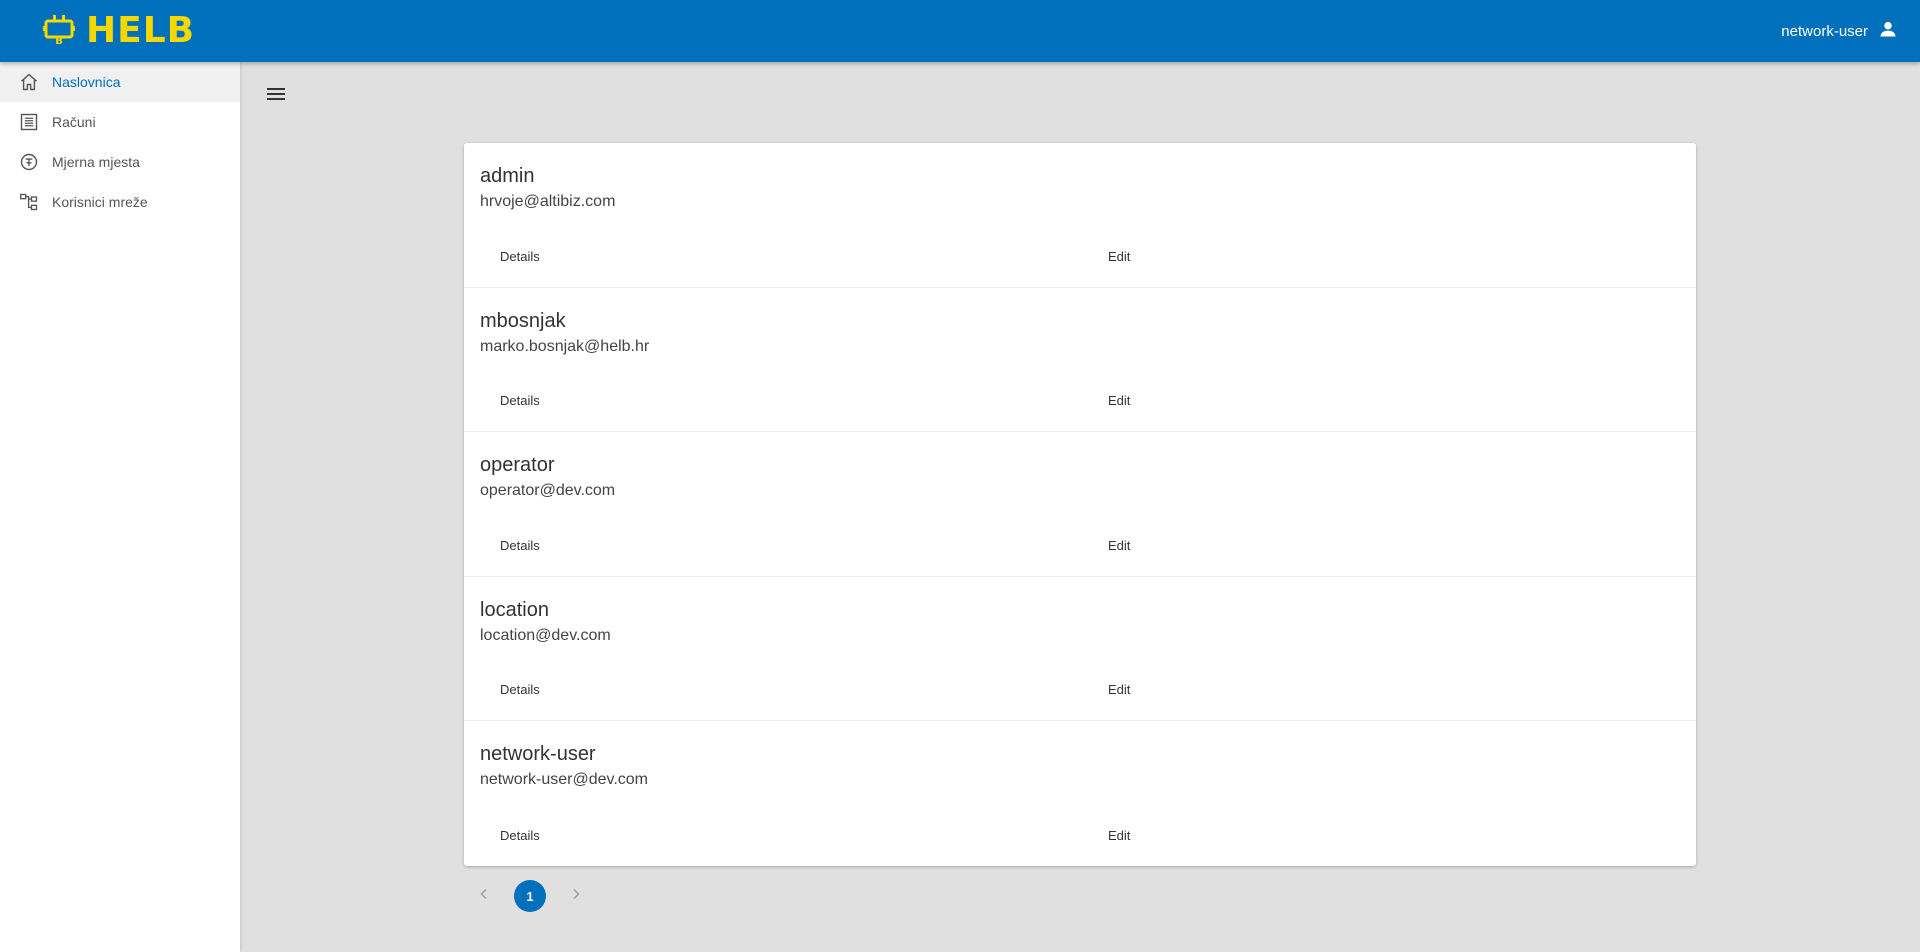  What do you see at coordinates (1888, 31) in the screenshot?
I see `account-icon` at bounding box center [1888, 31].